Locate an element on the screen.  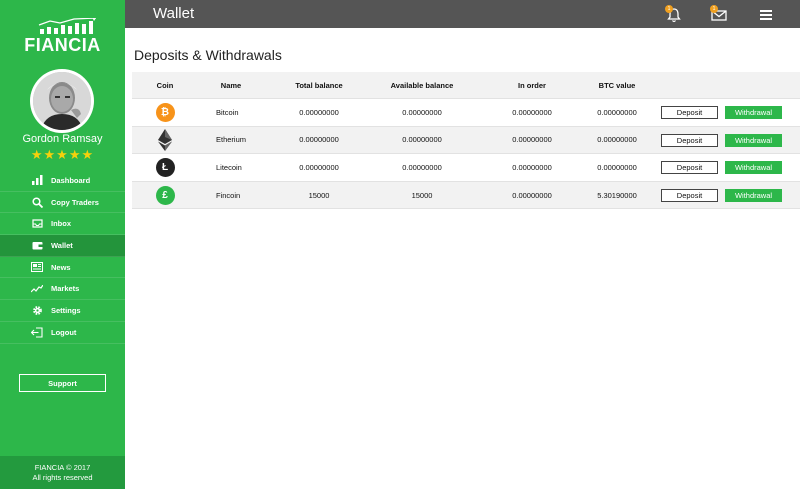
fincoin-icon: £ is located at coordinates (165, 195).